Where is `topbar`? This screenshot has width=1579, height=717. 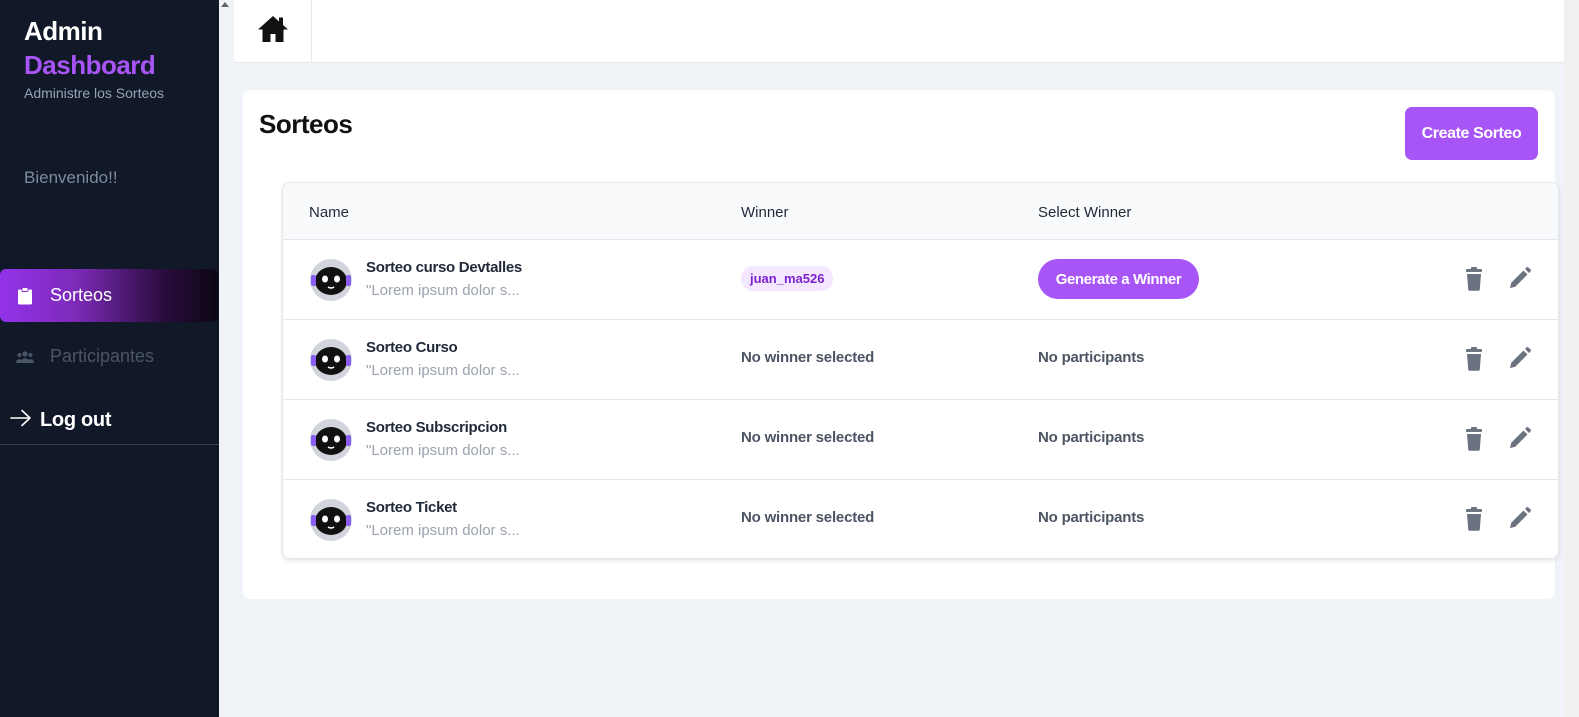 topbar is located at coordinates (899, 31).